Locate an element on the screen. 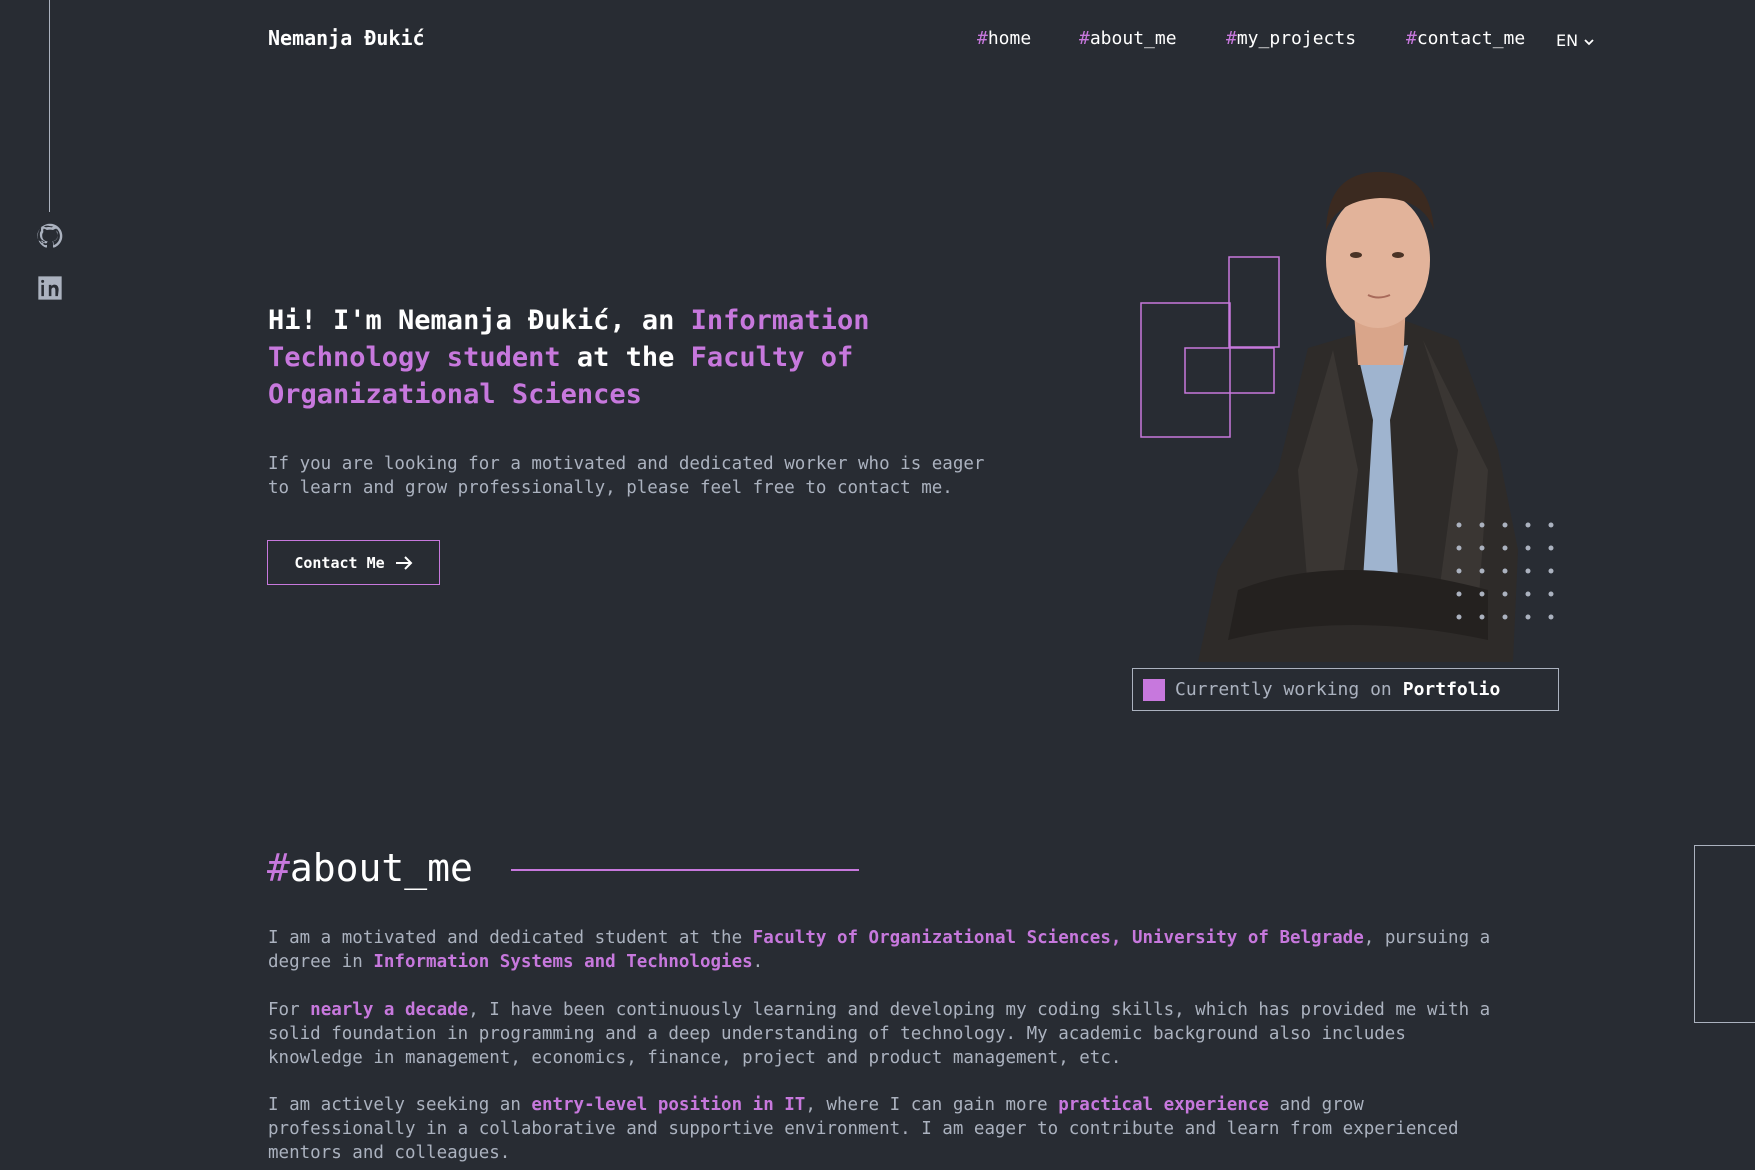  nav-label: my_projects is located at coordinates (1296, 38).